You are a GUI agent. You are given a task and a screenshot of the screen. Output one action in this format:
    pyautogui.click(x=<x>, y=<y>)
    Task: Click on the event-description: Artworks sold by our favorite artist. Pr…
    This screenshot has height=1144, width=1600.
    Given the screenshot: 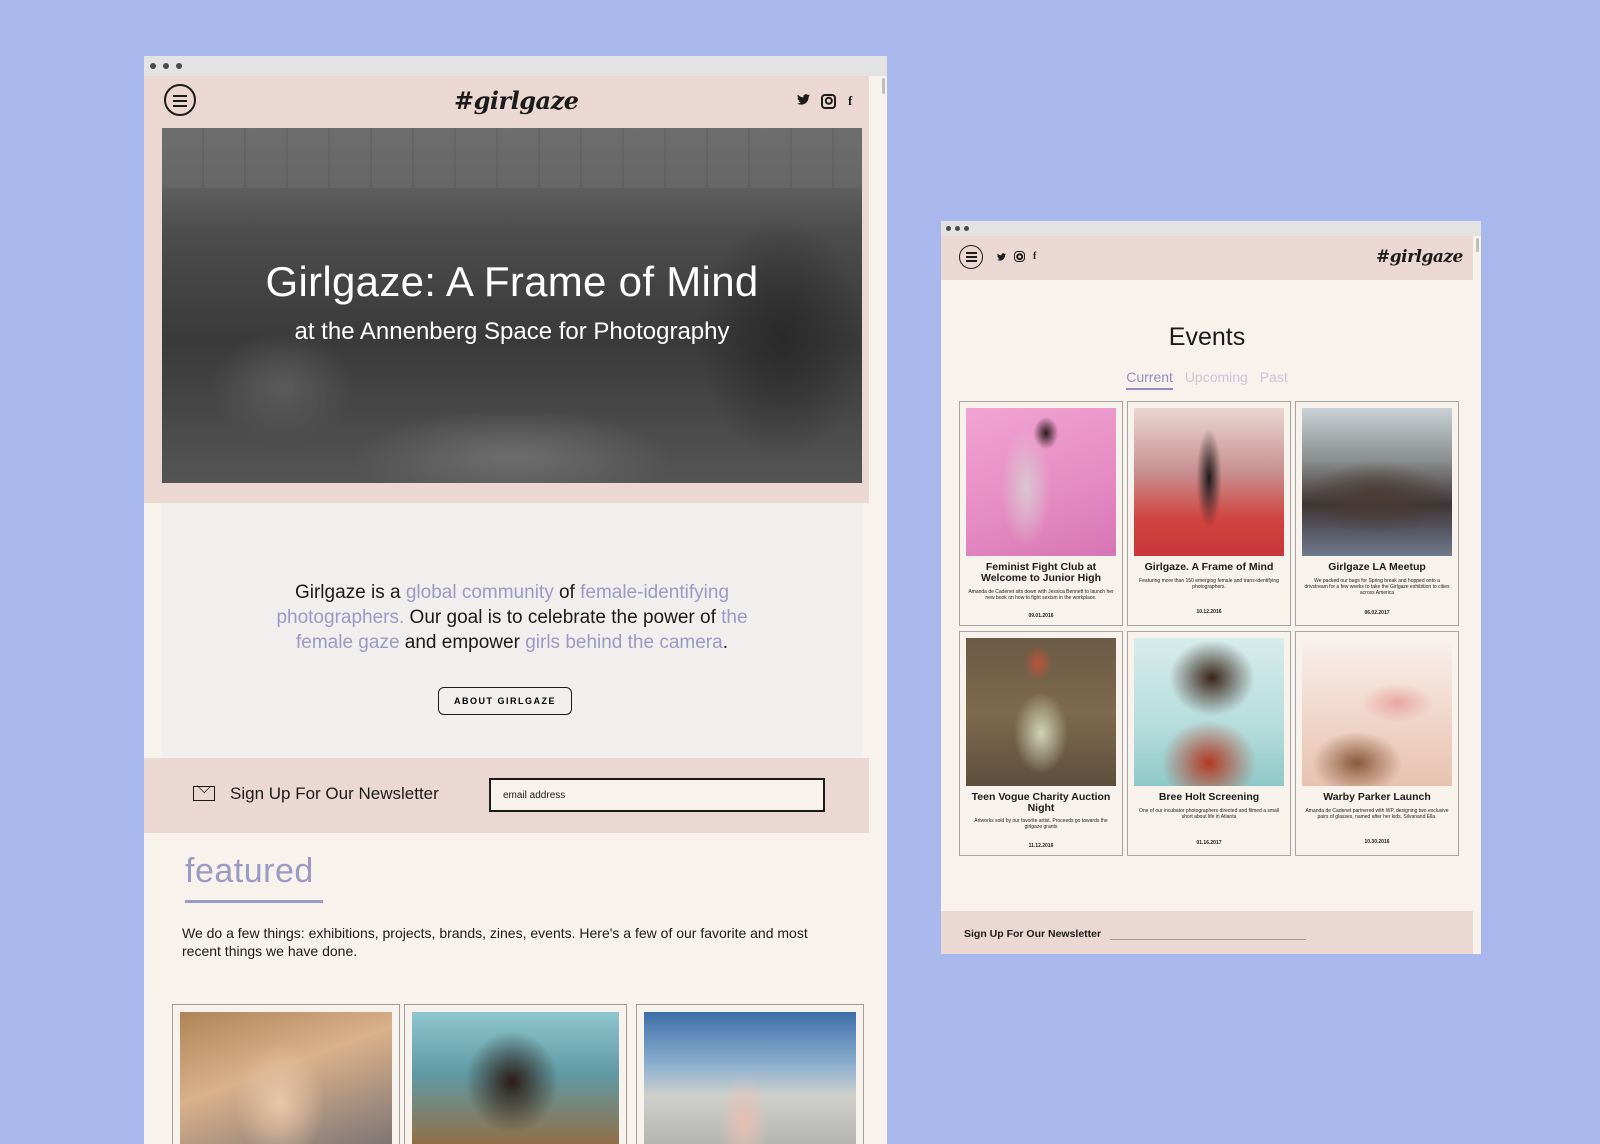 What is the action you would take?
    pyautogui.click(x=1041, y=824)
    